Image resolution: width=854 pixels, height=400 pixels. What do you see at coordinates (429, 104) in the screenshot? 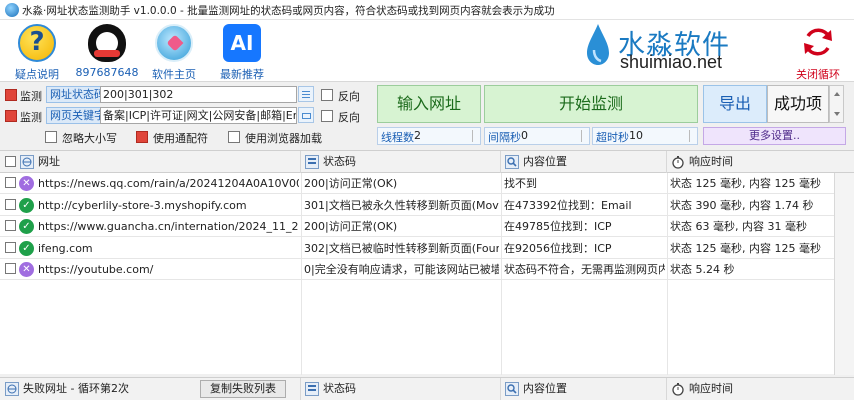
I see `input-url-button: 输入网址` at bounding box center [429, 104].